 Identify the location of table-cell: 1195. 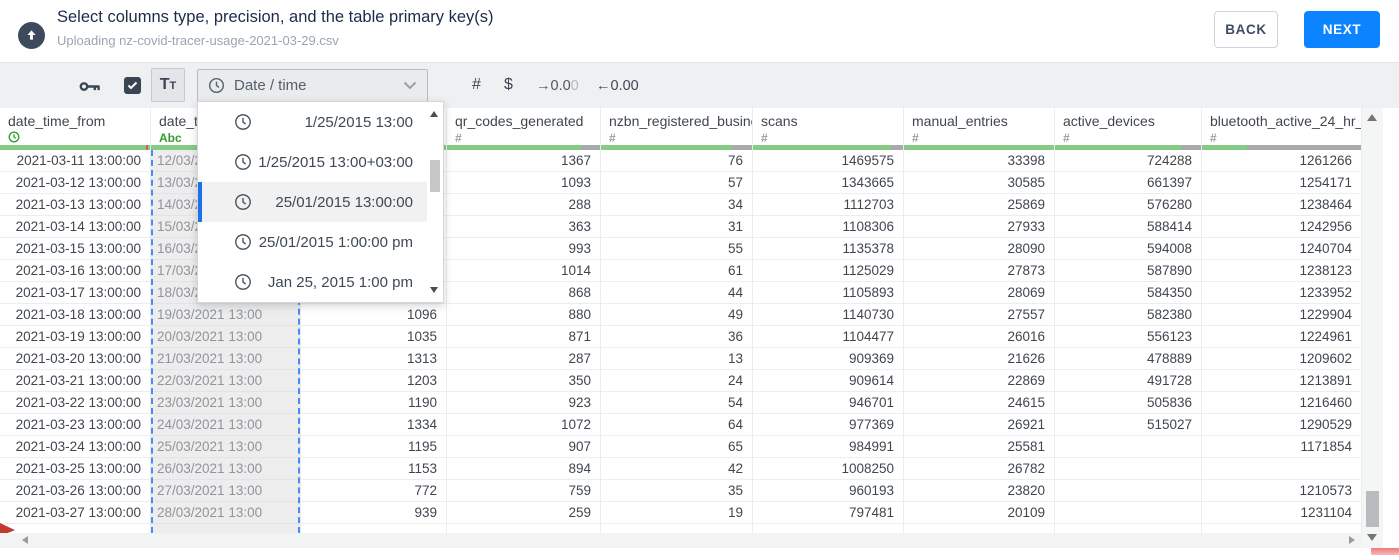
(373, 447).